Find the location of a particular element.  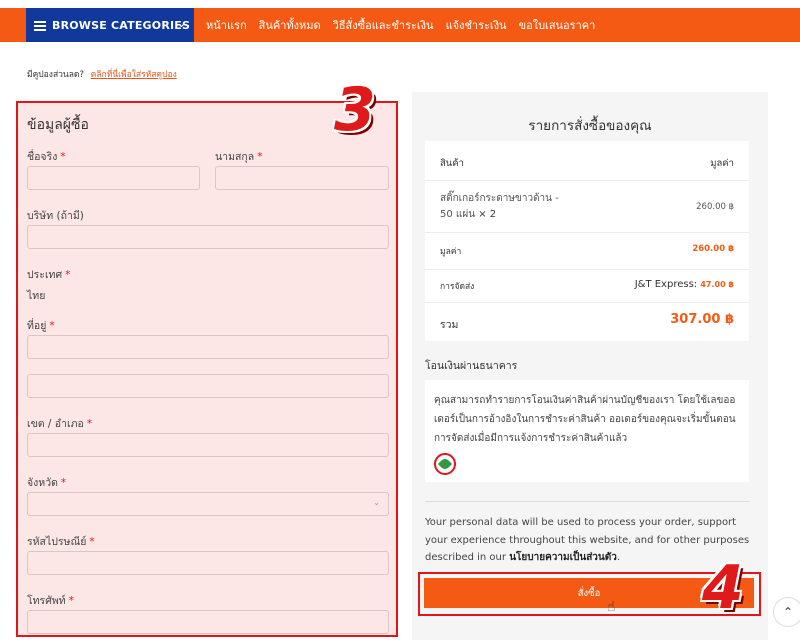

nav-link-payment-notice: แจ้งชำระเงิน is located at coordinates (476, 25).